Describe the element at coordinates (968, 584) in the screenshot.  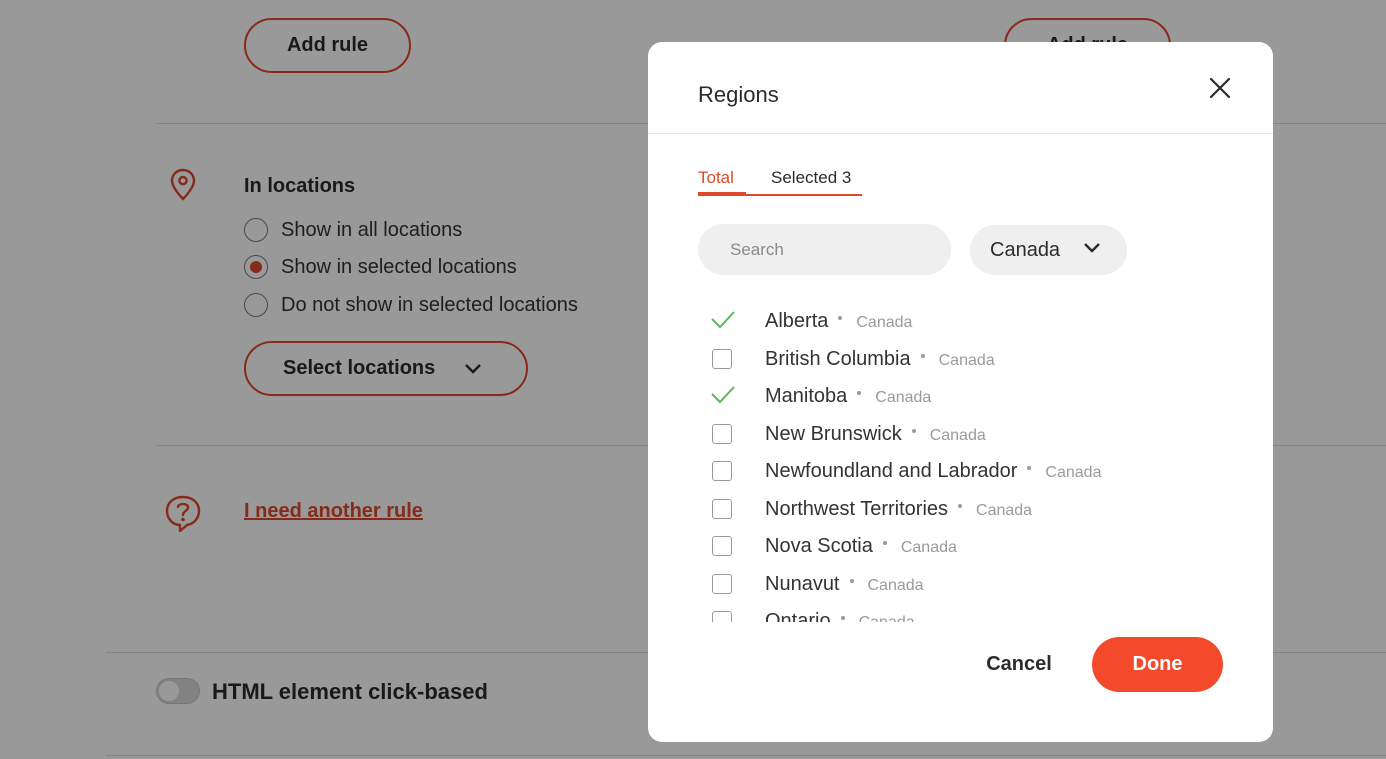
I see `list-item: Nunavut Canada` at that location.